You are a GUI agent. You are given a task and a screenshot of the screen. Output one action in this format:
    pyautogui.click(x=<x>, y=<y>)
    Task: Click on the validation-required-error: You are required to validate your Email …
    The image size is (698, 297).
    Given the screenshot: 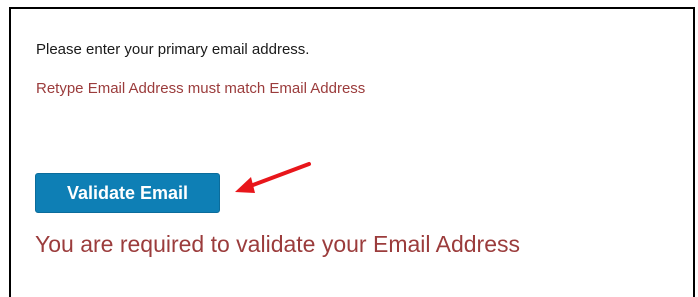 What is the action you would take?
    pyautogui.click(x=277, y=244)
    